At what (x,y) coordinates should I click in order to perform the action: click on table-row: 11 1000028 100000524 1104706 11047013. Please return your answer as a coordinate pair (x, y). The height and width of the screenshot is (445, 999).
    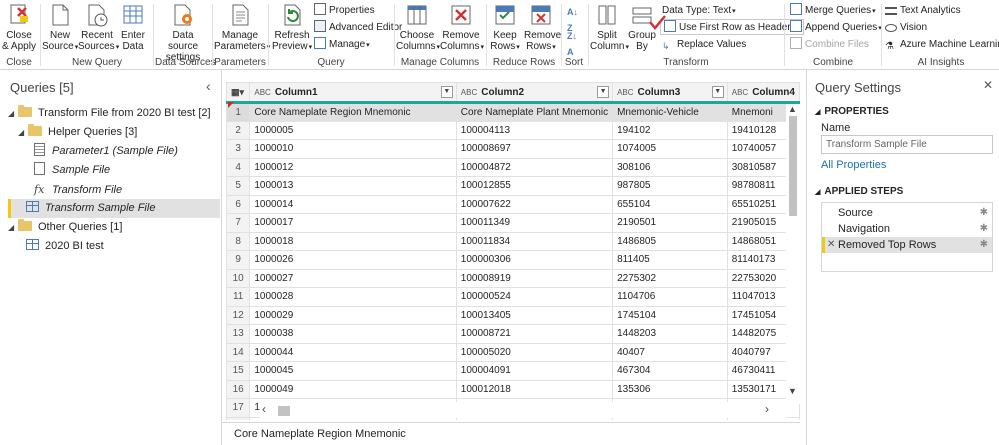
    Looking at the image, I should click on (513, 297).